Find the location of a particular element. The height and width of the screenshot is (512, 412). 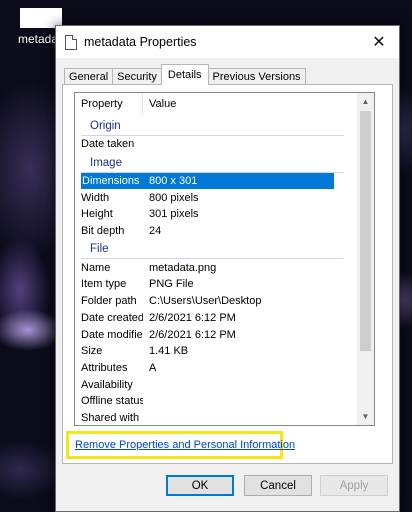

property-row: Date modified 2/6/2021 6:12 PM is located at coordinates (207, 334).